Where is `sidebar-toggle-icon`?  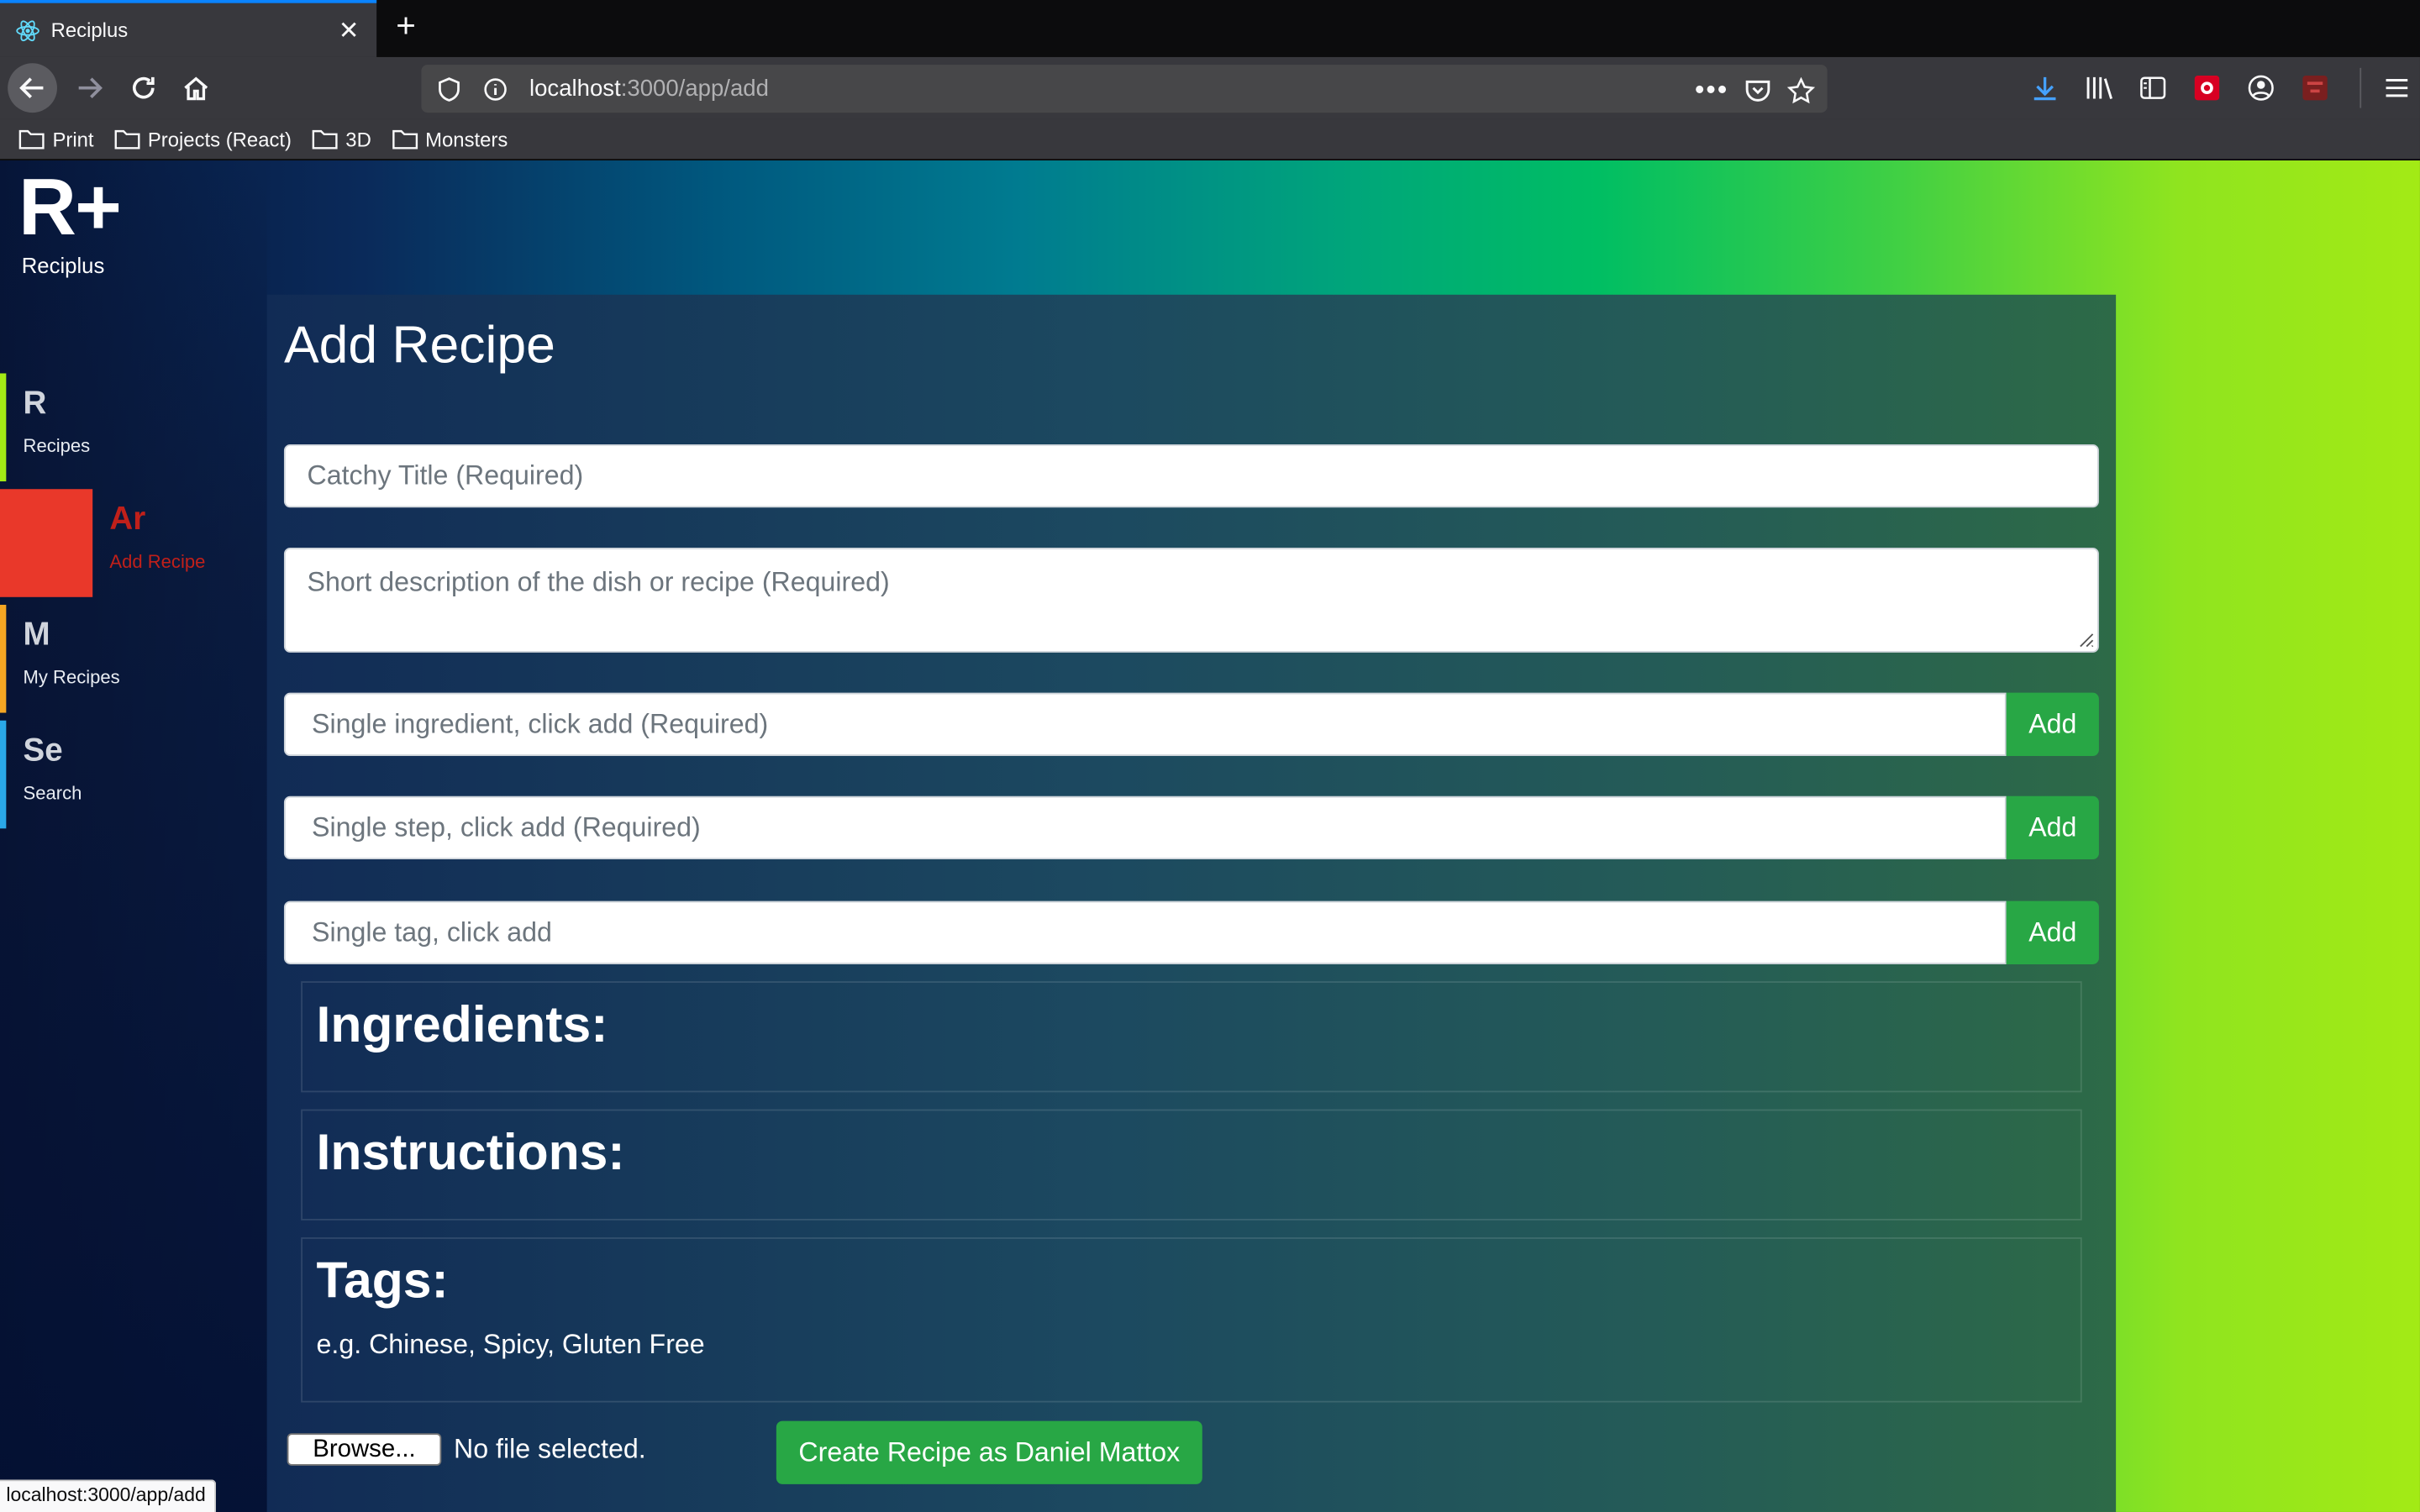 sidebar-toggle-icon is located at coordinates (2153, 88).